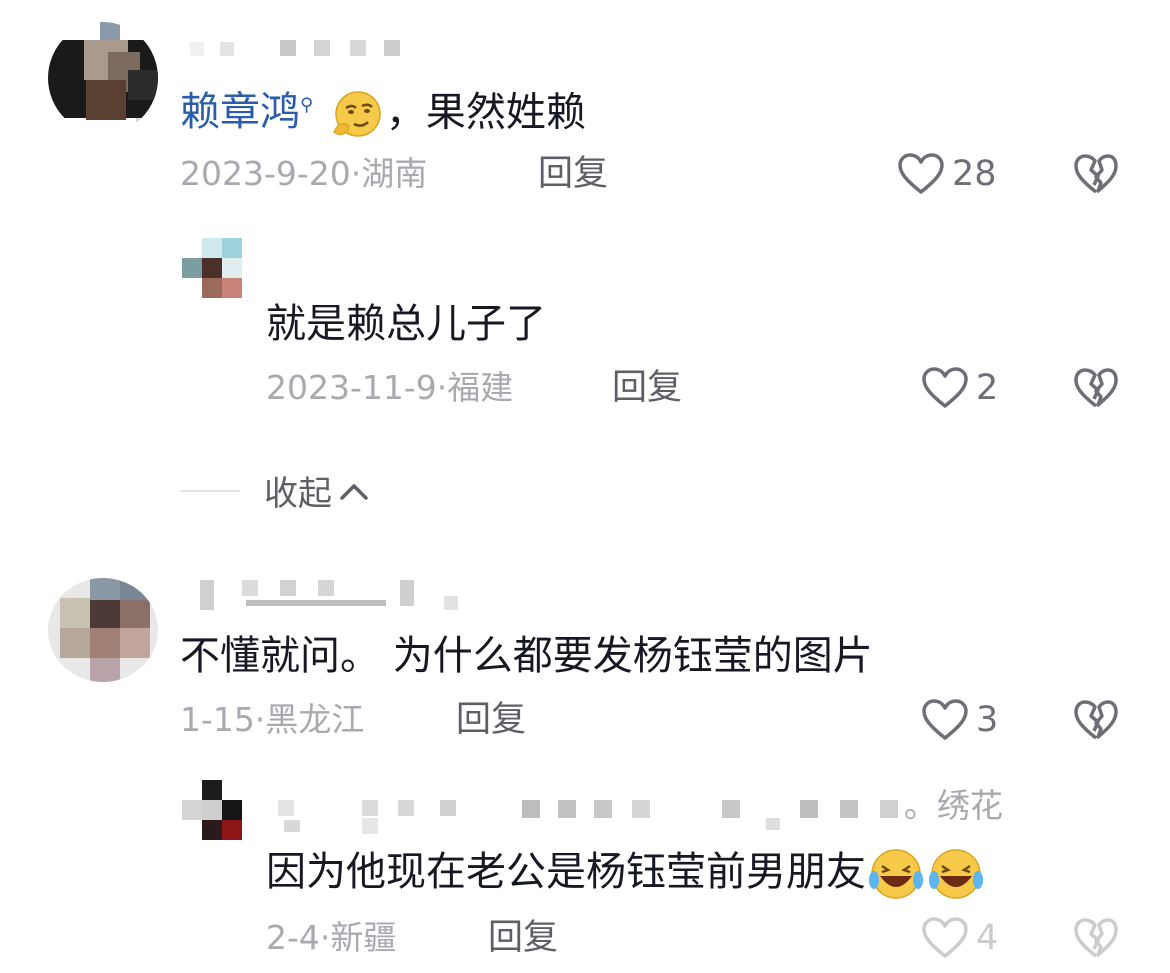 The height and width of the screenshot is (973, 1170). I want to click on like-button: 2, so click(959, 388).